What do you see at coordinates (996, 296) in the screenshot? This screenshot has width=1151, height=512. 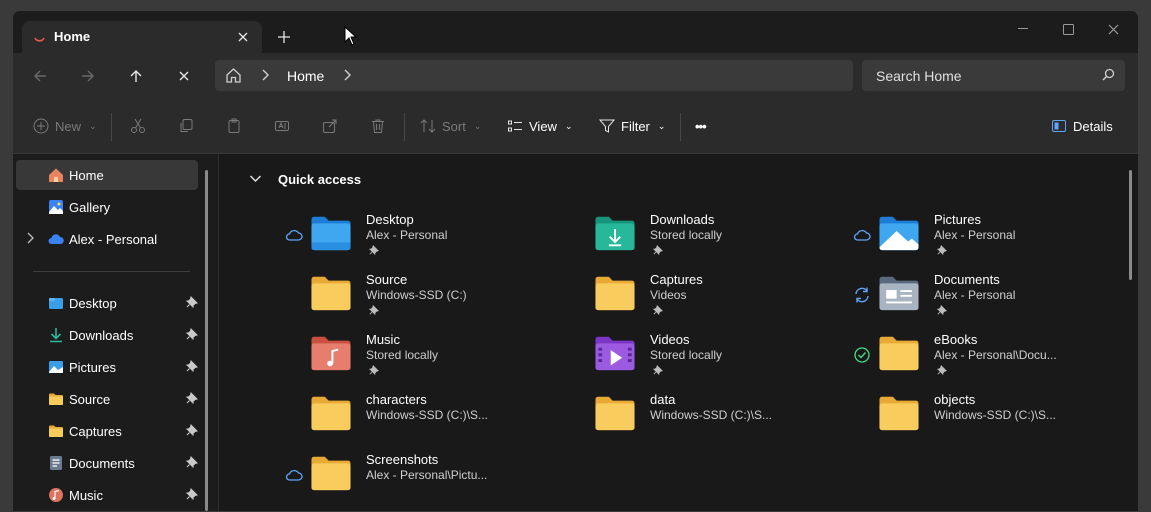 I see `quick-access-item: Documents Alex - Personal` at bounding box center [996, 296].